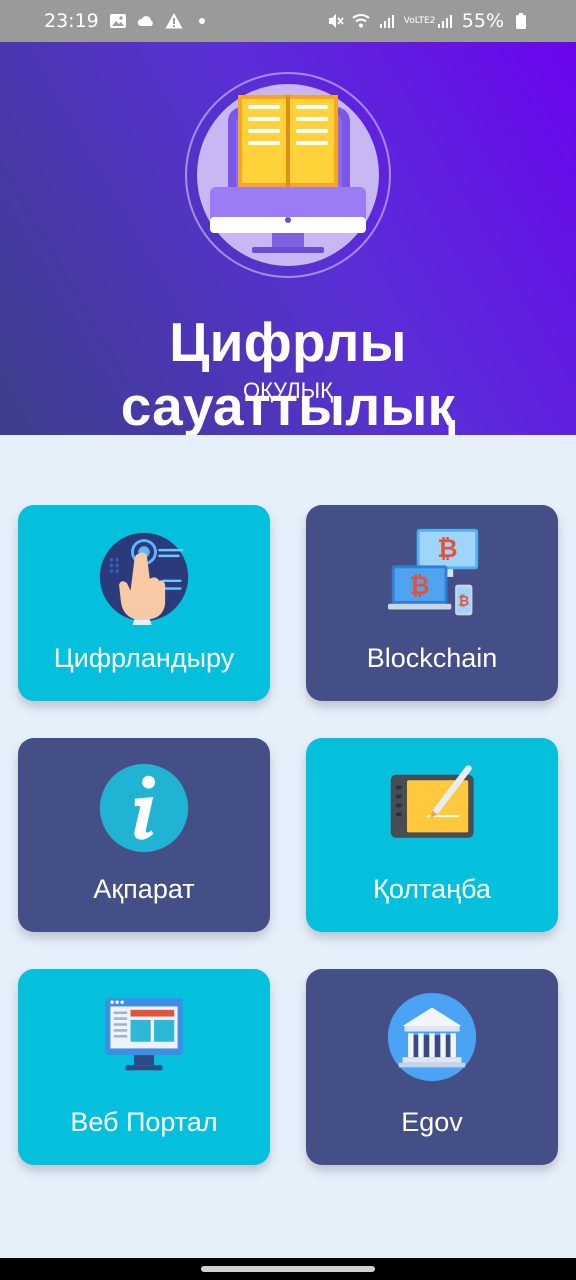  I want to click on info-icon, so click(144, 808).